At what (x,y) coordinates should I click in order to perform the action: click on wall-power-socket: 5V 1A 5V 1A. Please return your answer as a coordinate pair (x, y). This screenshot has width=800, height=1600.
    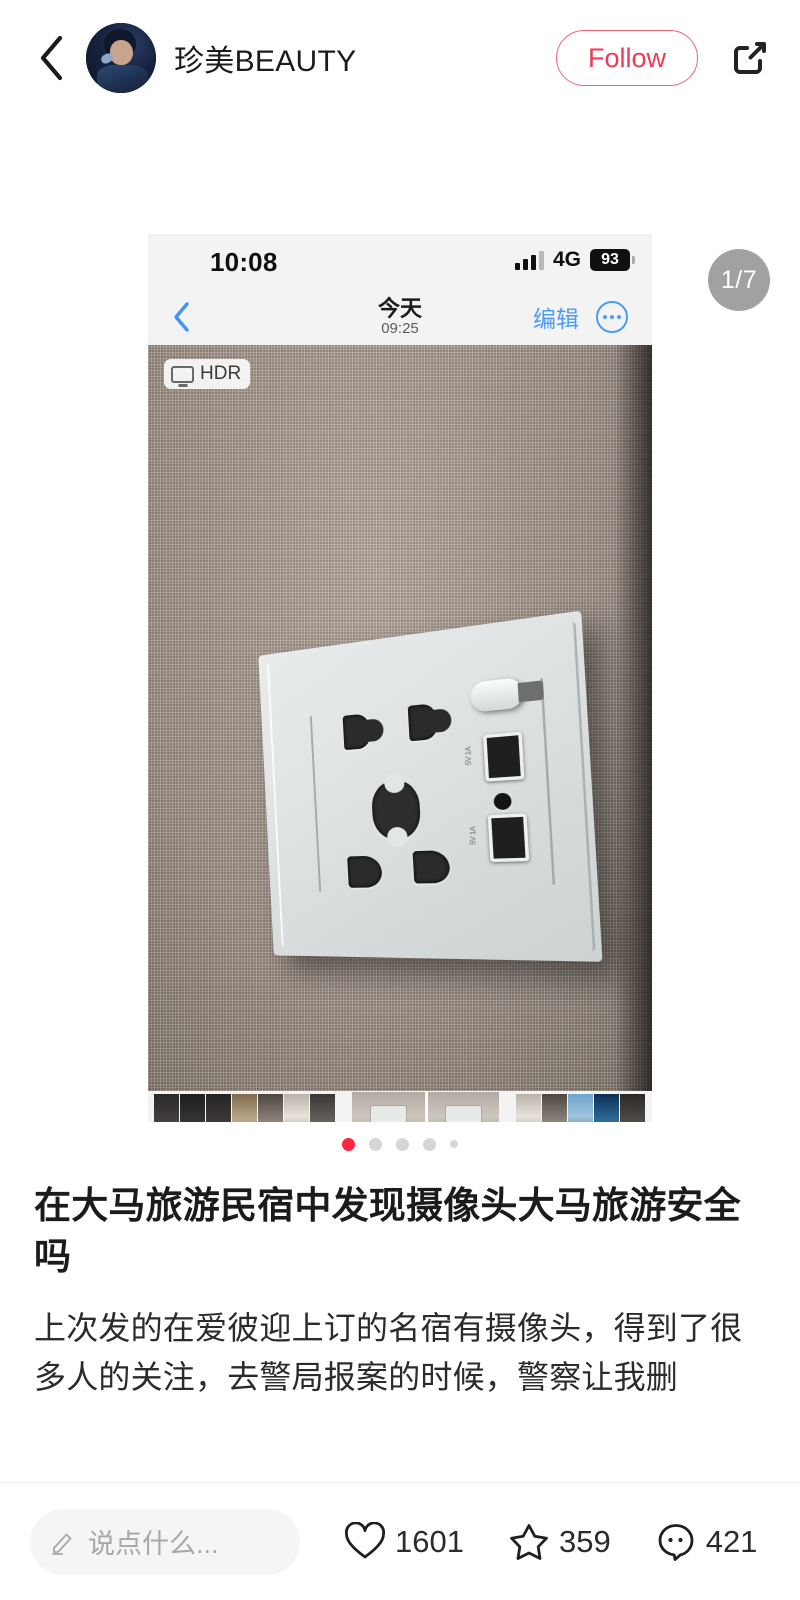
    Looking at the image, I should click on (430, 786).